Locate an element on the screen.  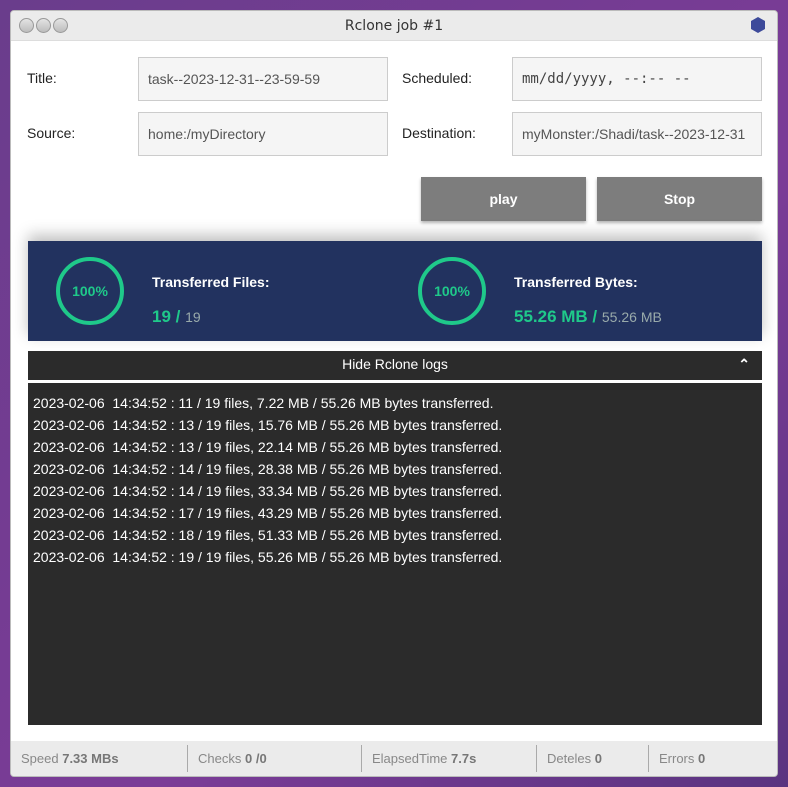
scheduled-input: mm/dd/yyyy, --:-- -- is located at coordinates (637, 79).